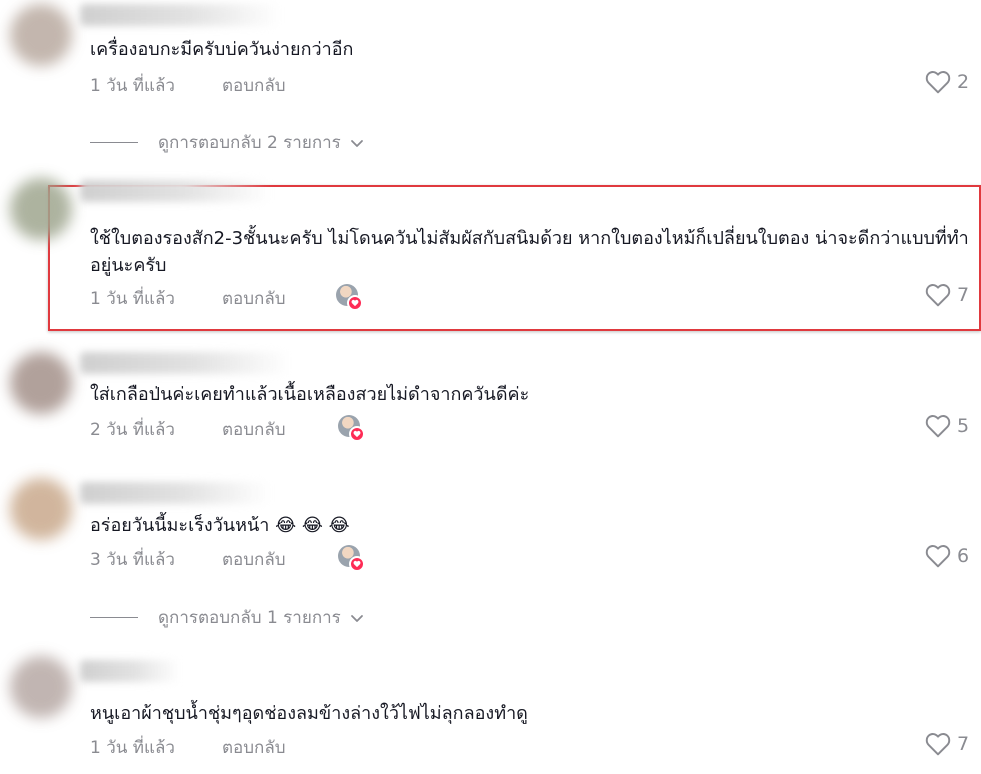 Image resolution: width=981 pixels, height=774 pixels. I want to click on comment-text: เครื่องอบกะมีครับบ่ควันง่ายกว่าอีก, so click(222, 49).